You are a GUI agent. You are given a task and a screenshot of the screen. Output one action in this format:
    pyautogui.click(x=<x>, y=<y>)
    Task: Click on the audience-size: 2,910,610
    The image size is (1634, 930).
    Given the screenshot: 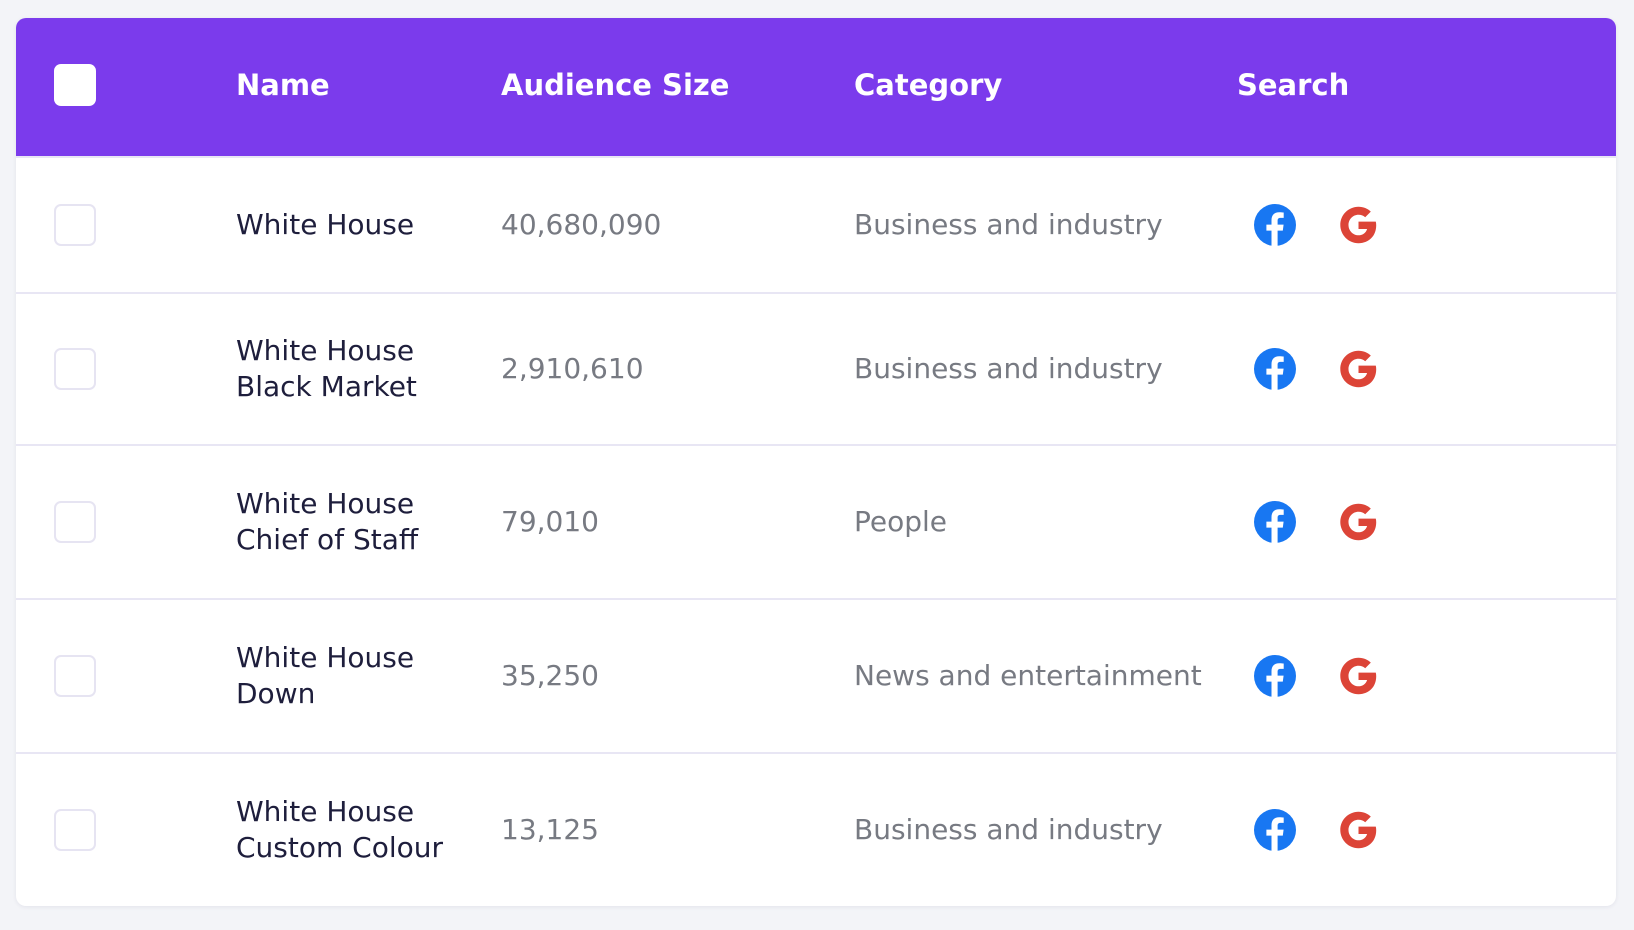 What is the action you would take?
    pyautogui.click(x=572, y=368)
    